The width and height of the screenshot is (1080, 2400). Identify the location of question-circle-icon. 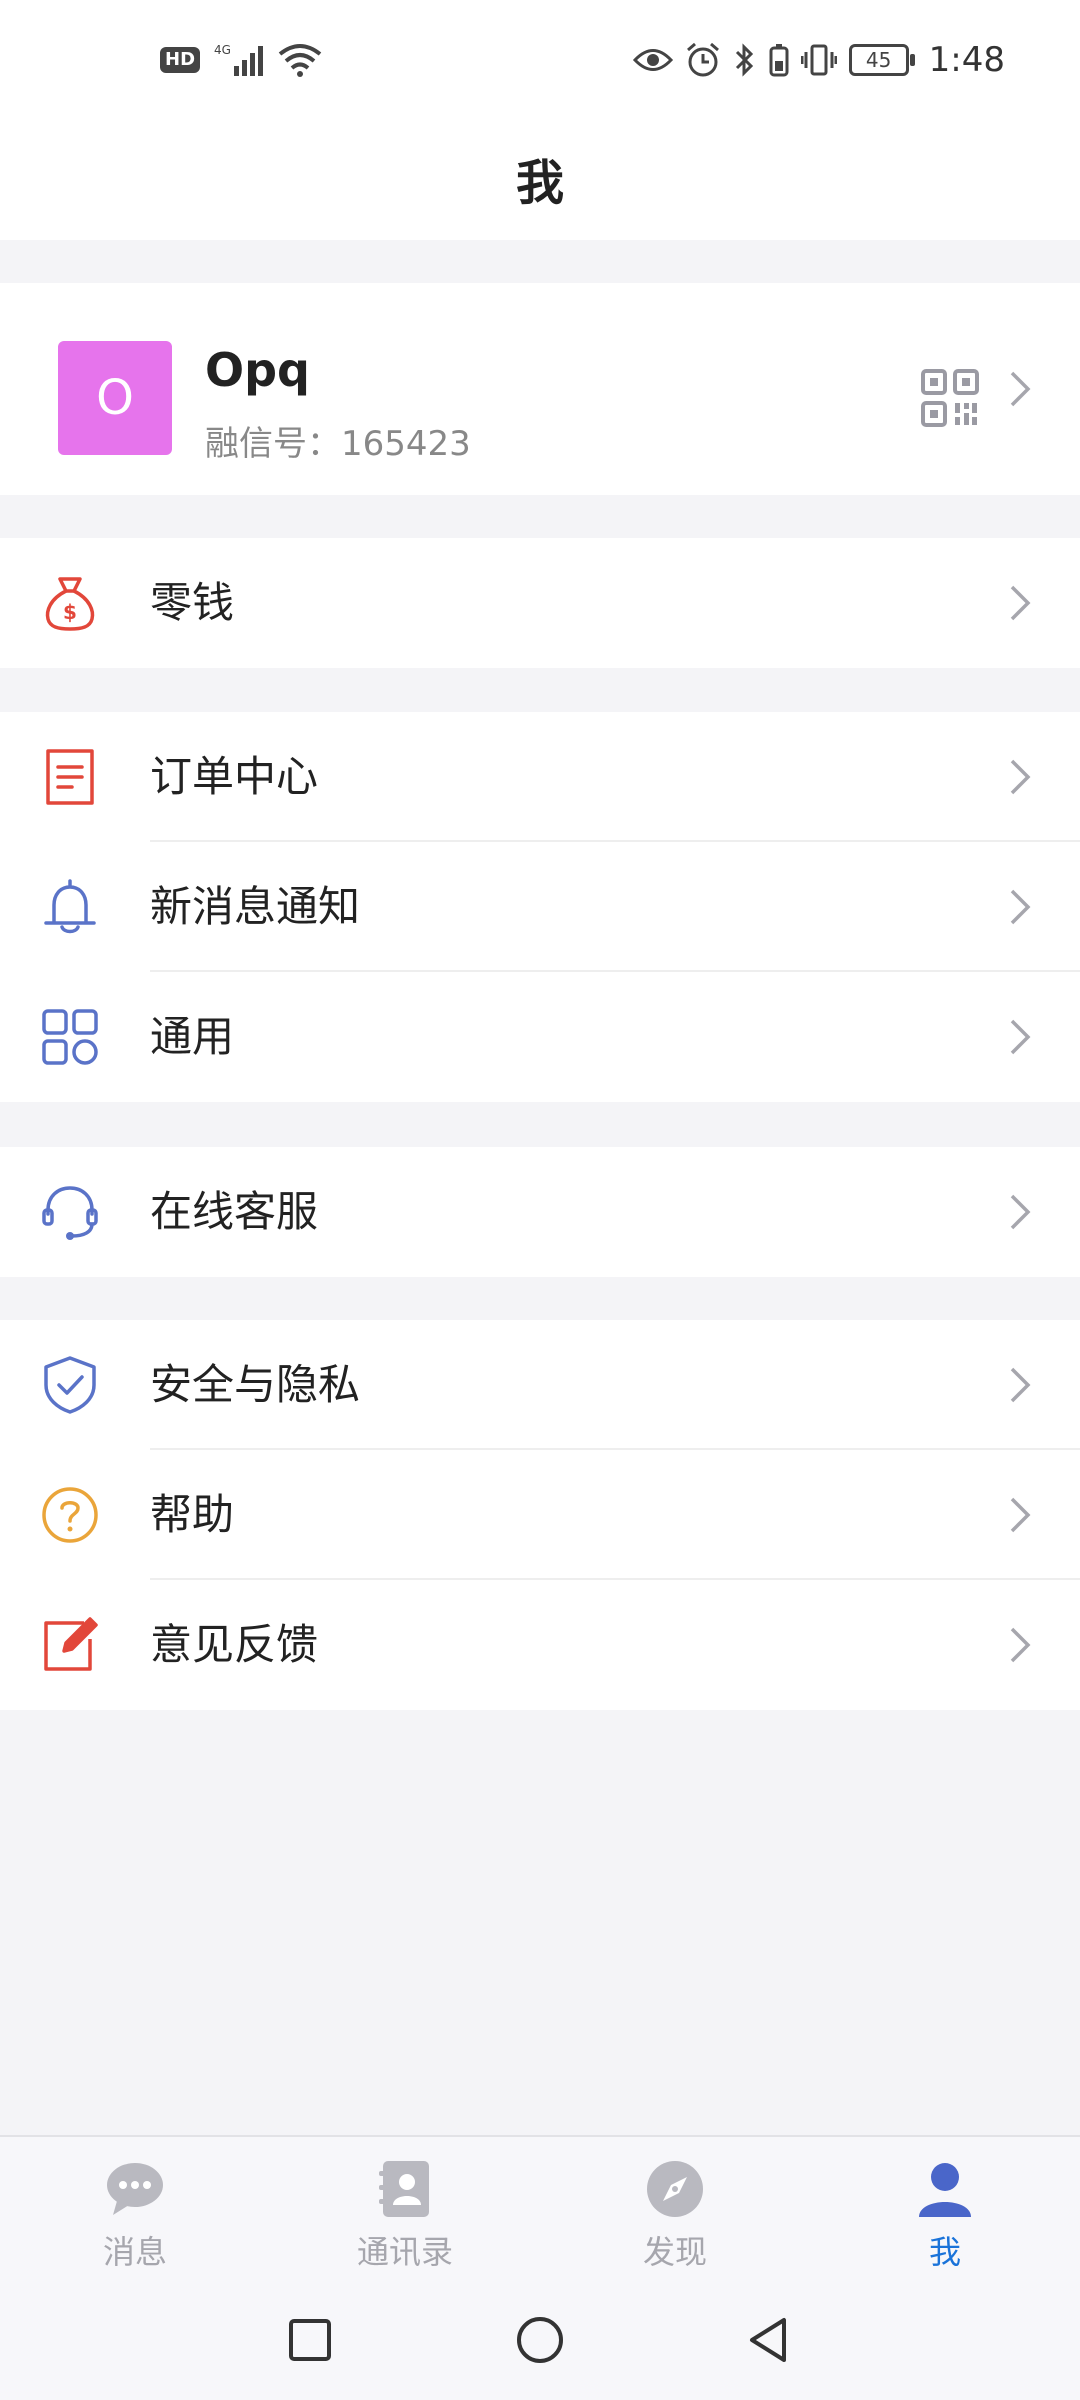
(70, 1515).